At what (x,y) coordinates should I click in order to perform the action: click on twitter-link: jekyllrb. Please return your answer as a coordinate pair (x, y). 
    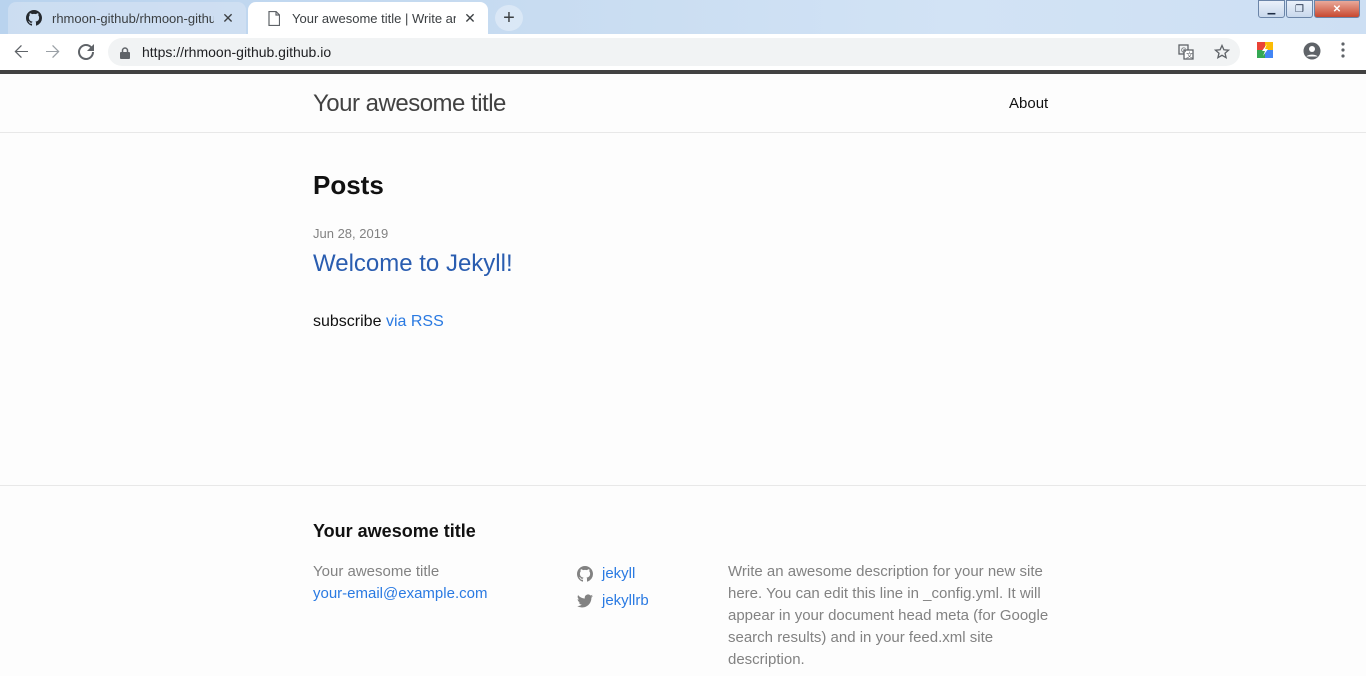
    Looking at the image, I should click on (613, 600).